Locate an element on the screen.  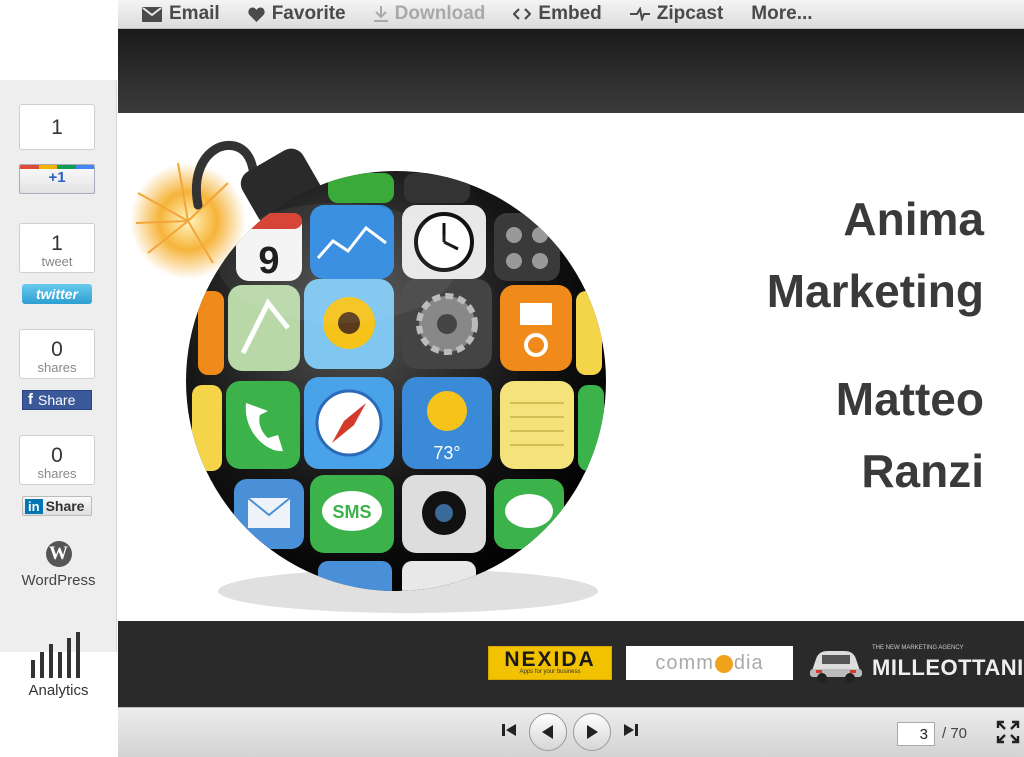
page-number-input is located at coordinates (916, 734).